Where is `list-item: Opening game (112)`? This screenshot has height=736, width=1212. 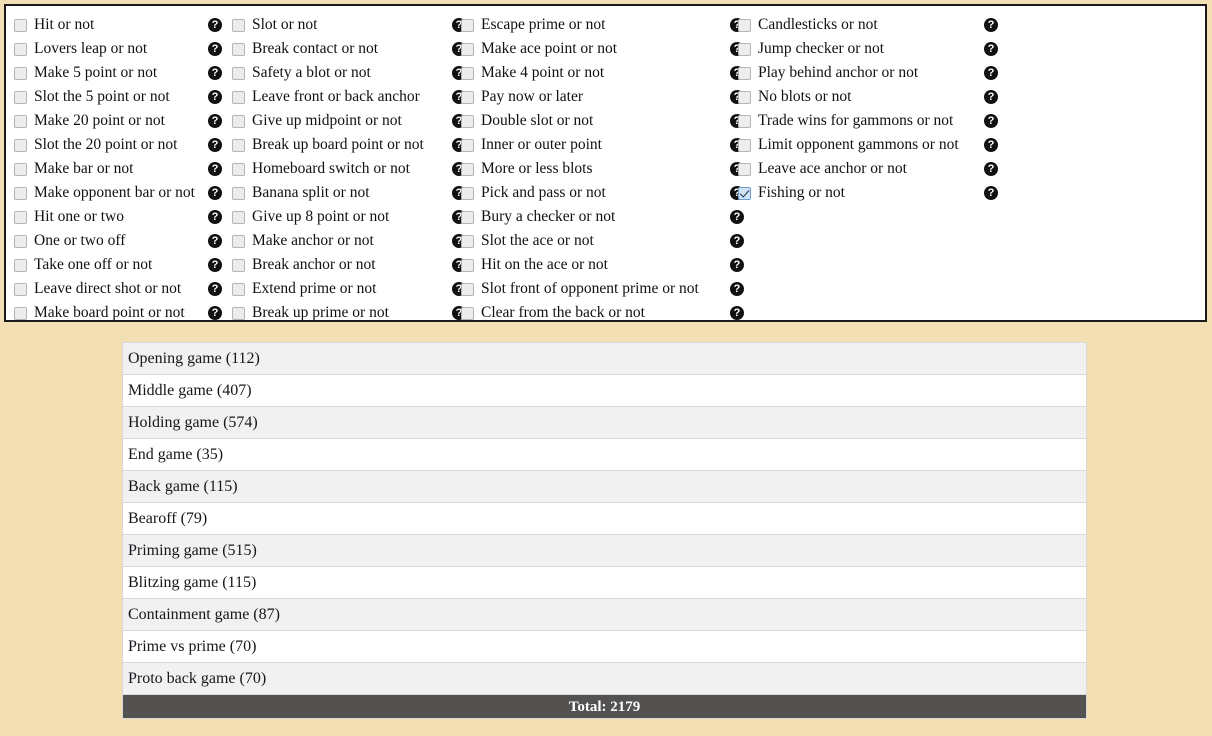 list-item: Opening game (112) is located at coordinates (604, 359).